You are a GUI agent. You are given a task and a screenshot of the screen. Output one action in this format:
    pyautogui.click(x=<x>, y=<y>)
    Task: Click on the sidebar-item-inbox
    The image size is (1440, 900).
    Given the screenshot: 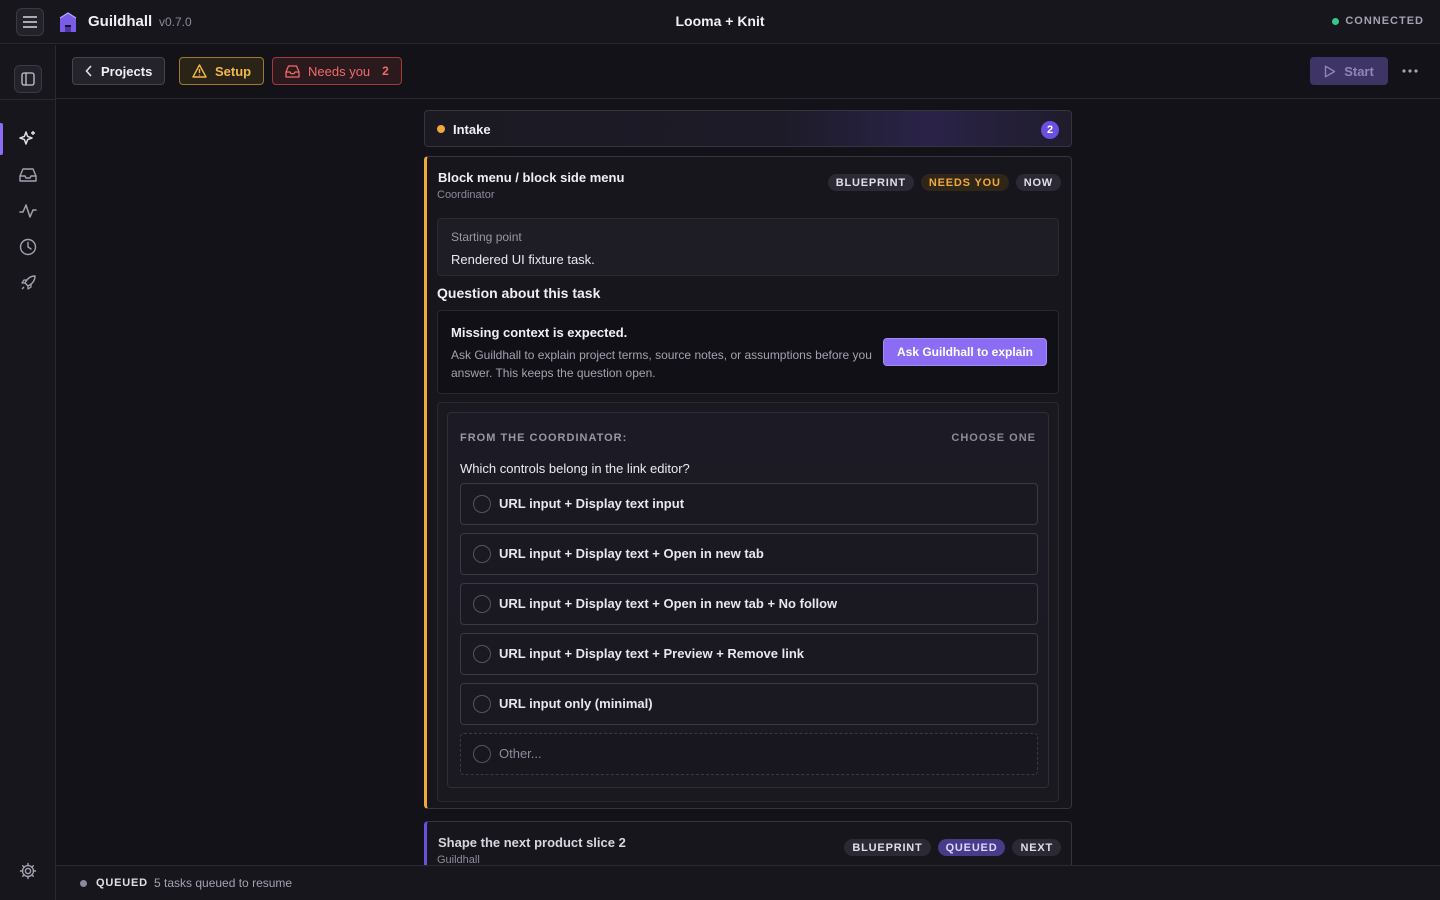 What is the action you would take?
    pyautogui.click(x=28, y=175)
    